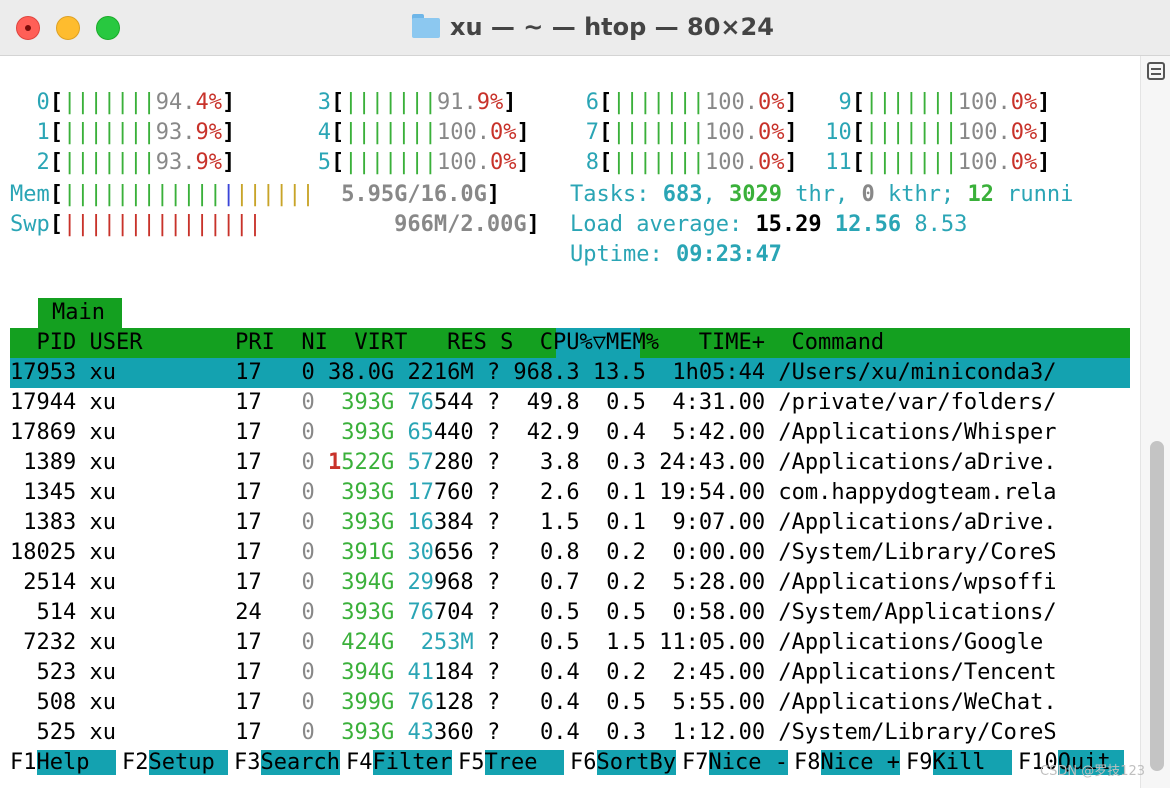 Image resolution: width=1170 pixels, height=788 pixels. I want to click on fkey-number: F3, so click(247, 762).